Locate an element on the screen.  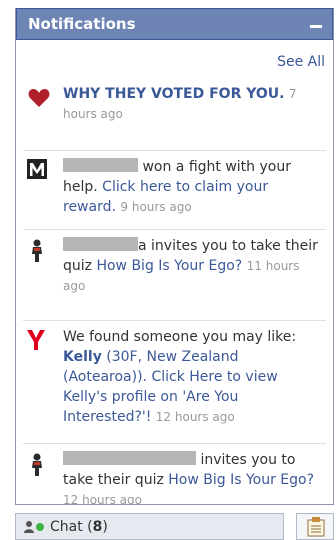
minimize-icon is located at coordinates (316, 26).